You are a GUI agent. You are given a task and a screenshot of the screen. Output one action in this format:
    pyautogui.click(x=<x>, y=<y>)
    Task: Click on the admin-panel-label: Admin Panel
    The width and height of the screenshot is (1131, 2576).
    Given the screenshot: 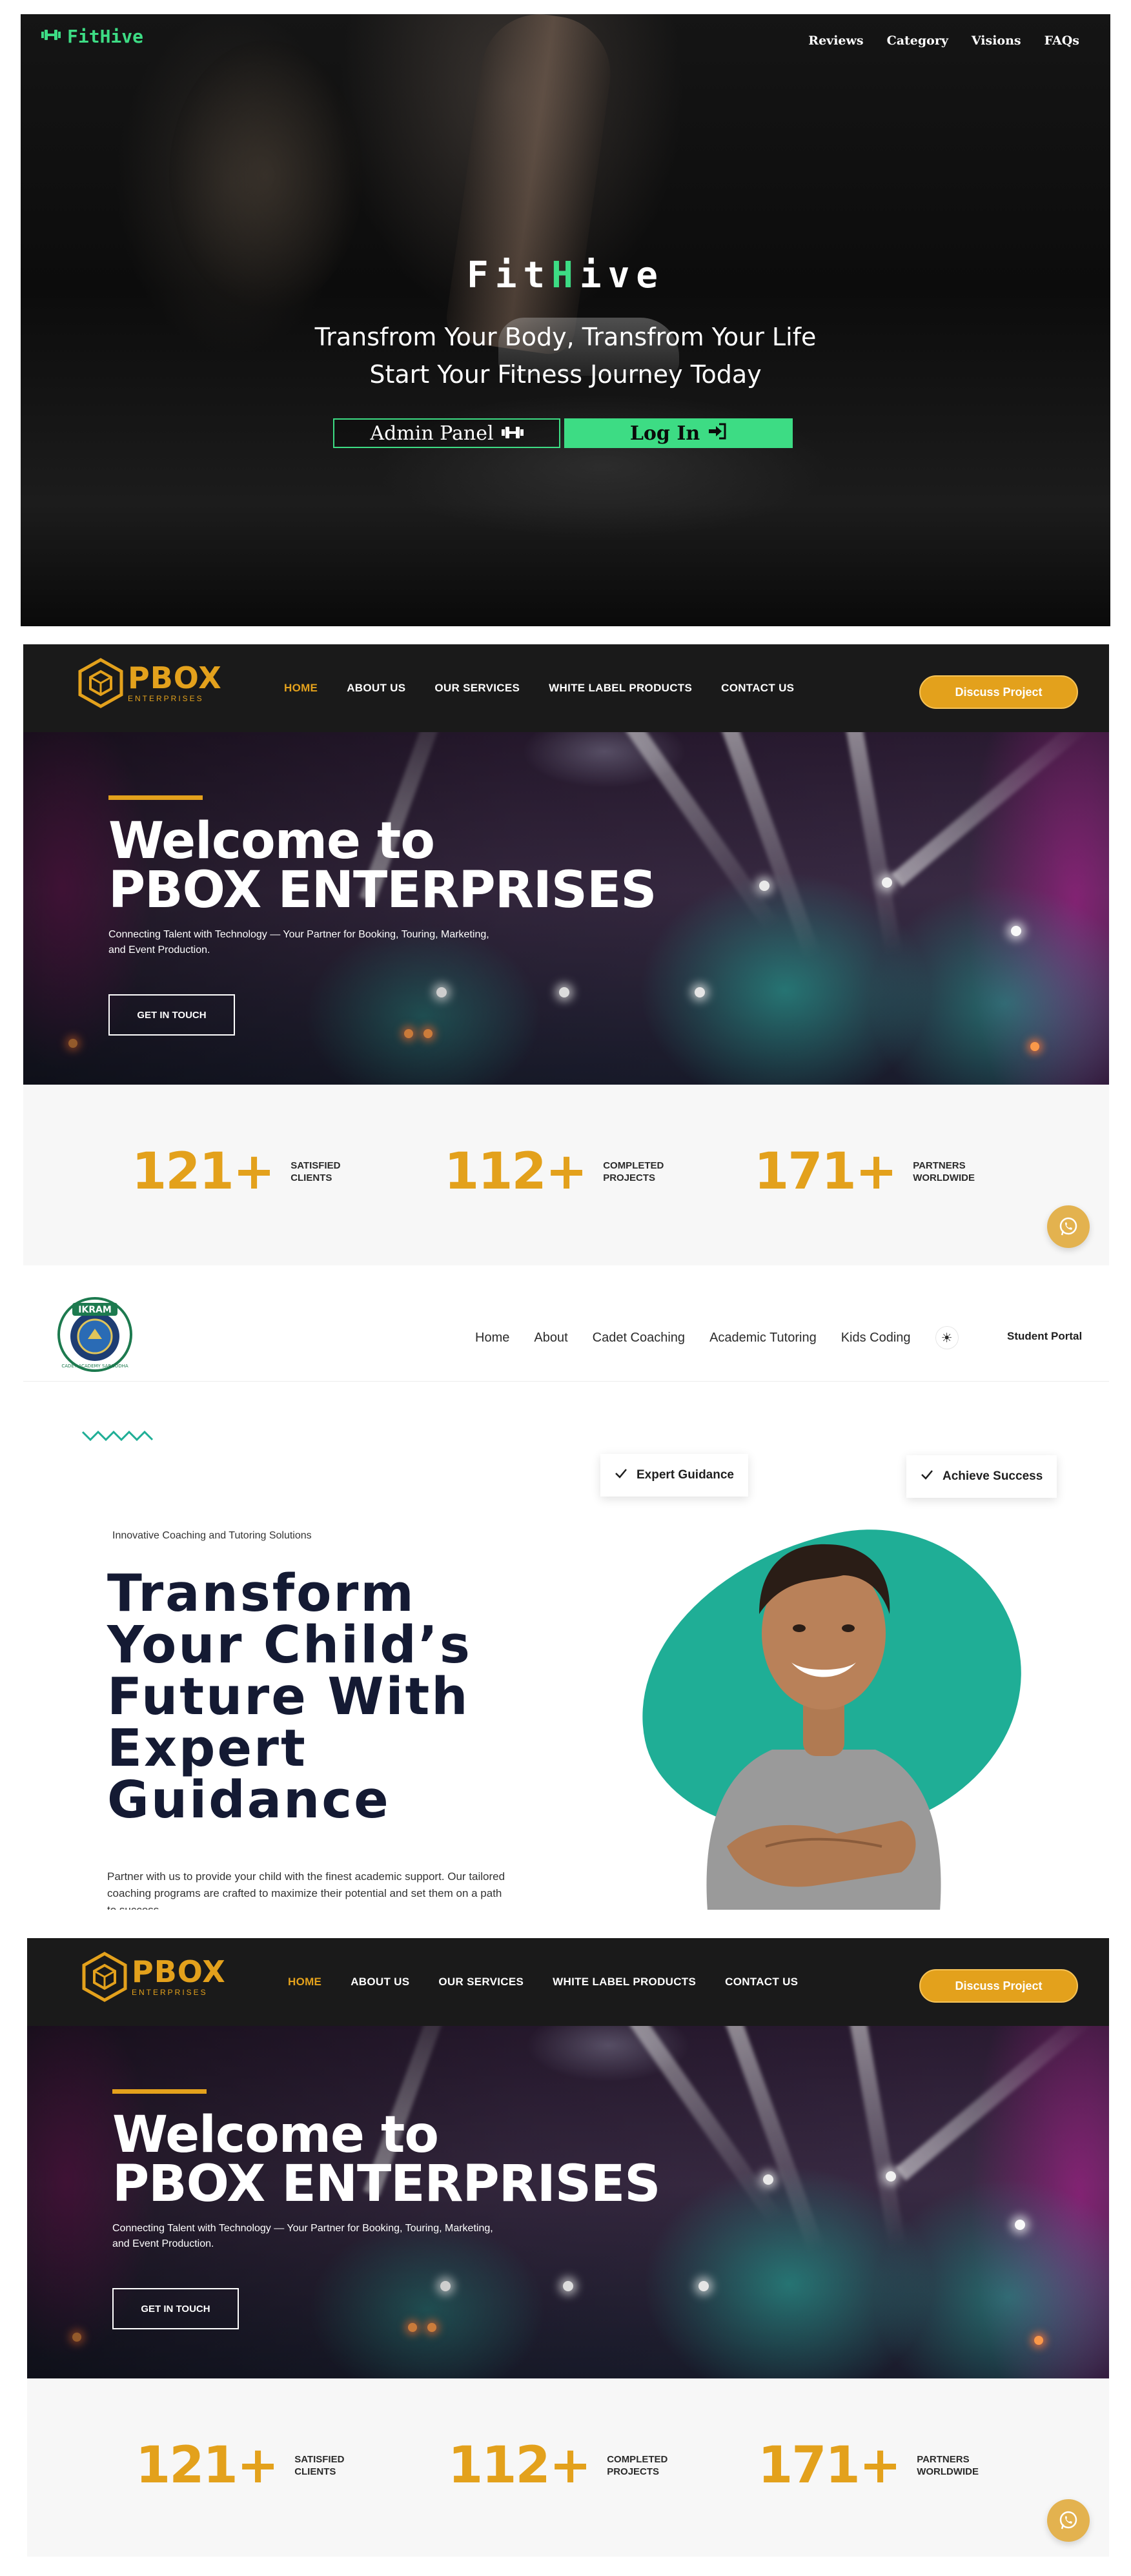 What is the action you would take?
    pyautogui.click(x=432, y=433)
    